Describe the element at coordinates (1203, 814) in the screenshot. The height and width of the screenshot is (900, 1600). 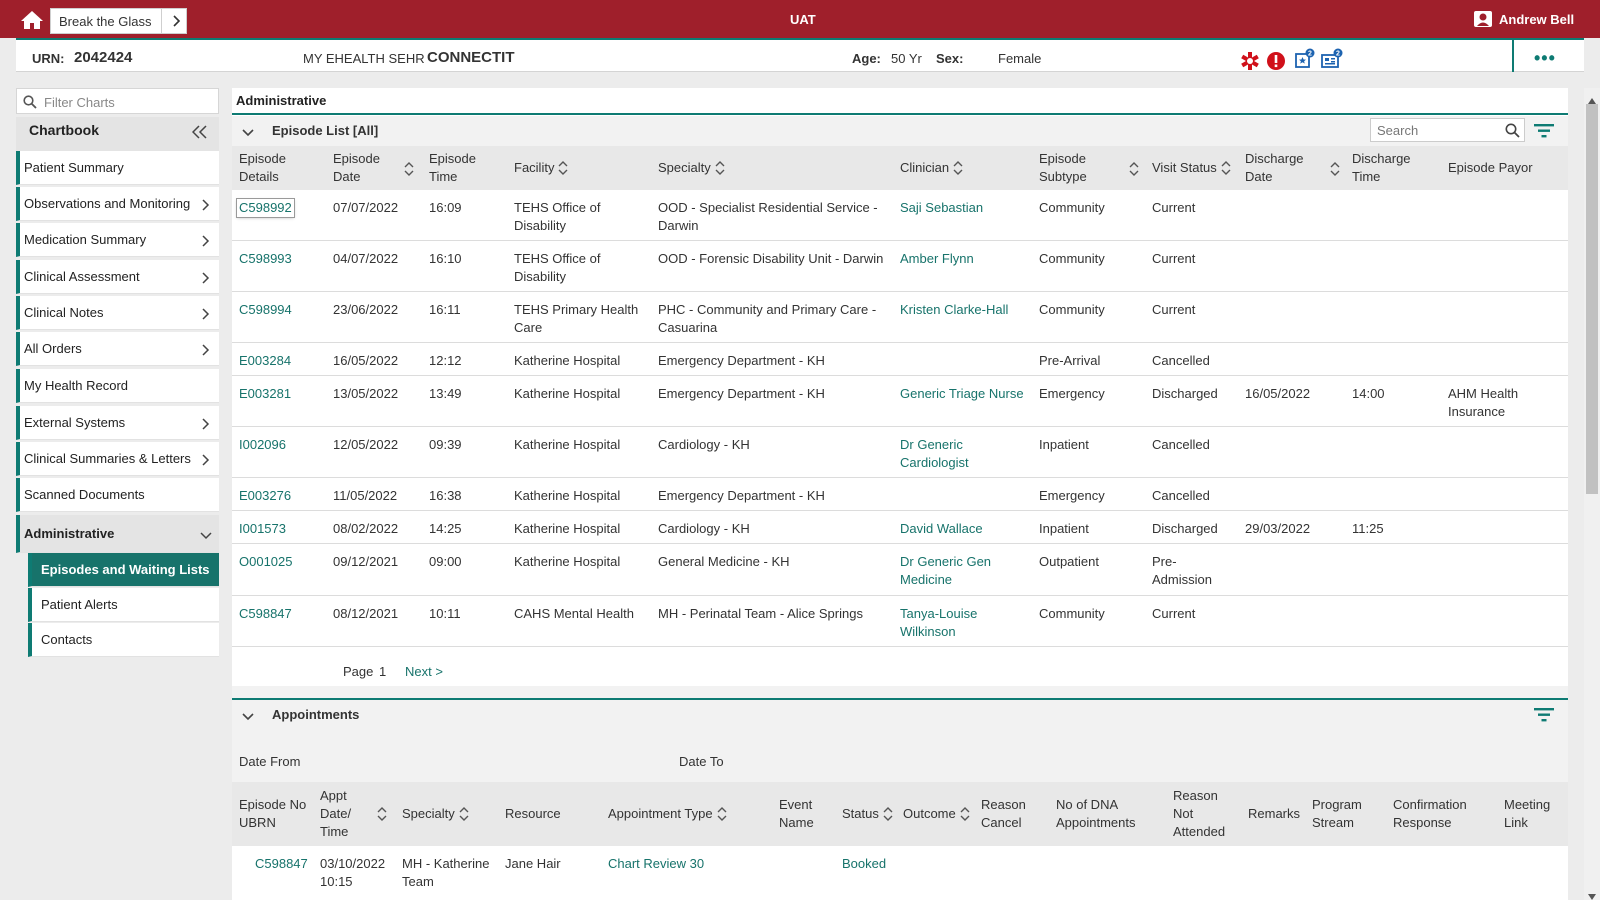
I see `col-reason-not-attended: Reason Not Attended` at that location.